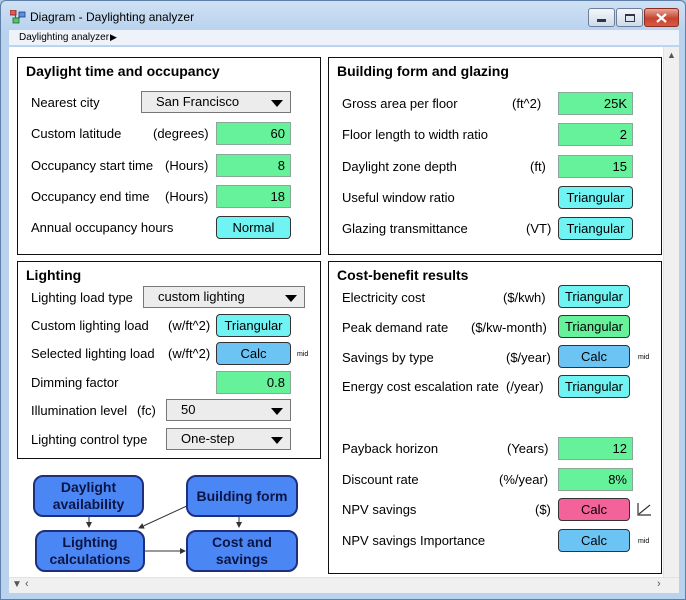 Image resolution: width=686 pixels, height=600 pixels. I want to click on window-title: Diagram - Daylighting analyzer, so click(112, 17).